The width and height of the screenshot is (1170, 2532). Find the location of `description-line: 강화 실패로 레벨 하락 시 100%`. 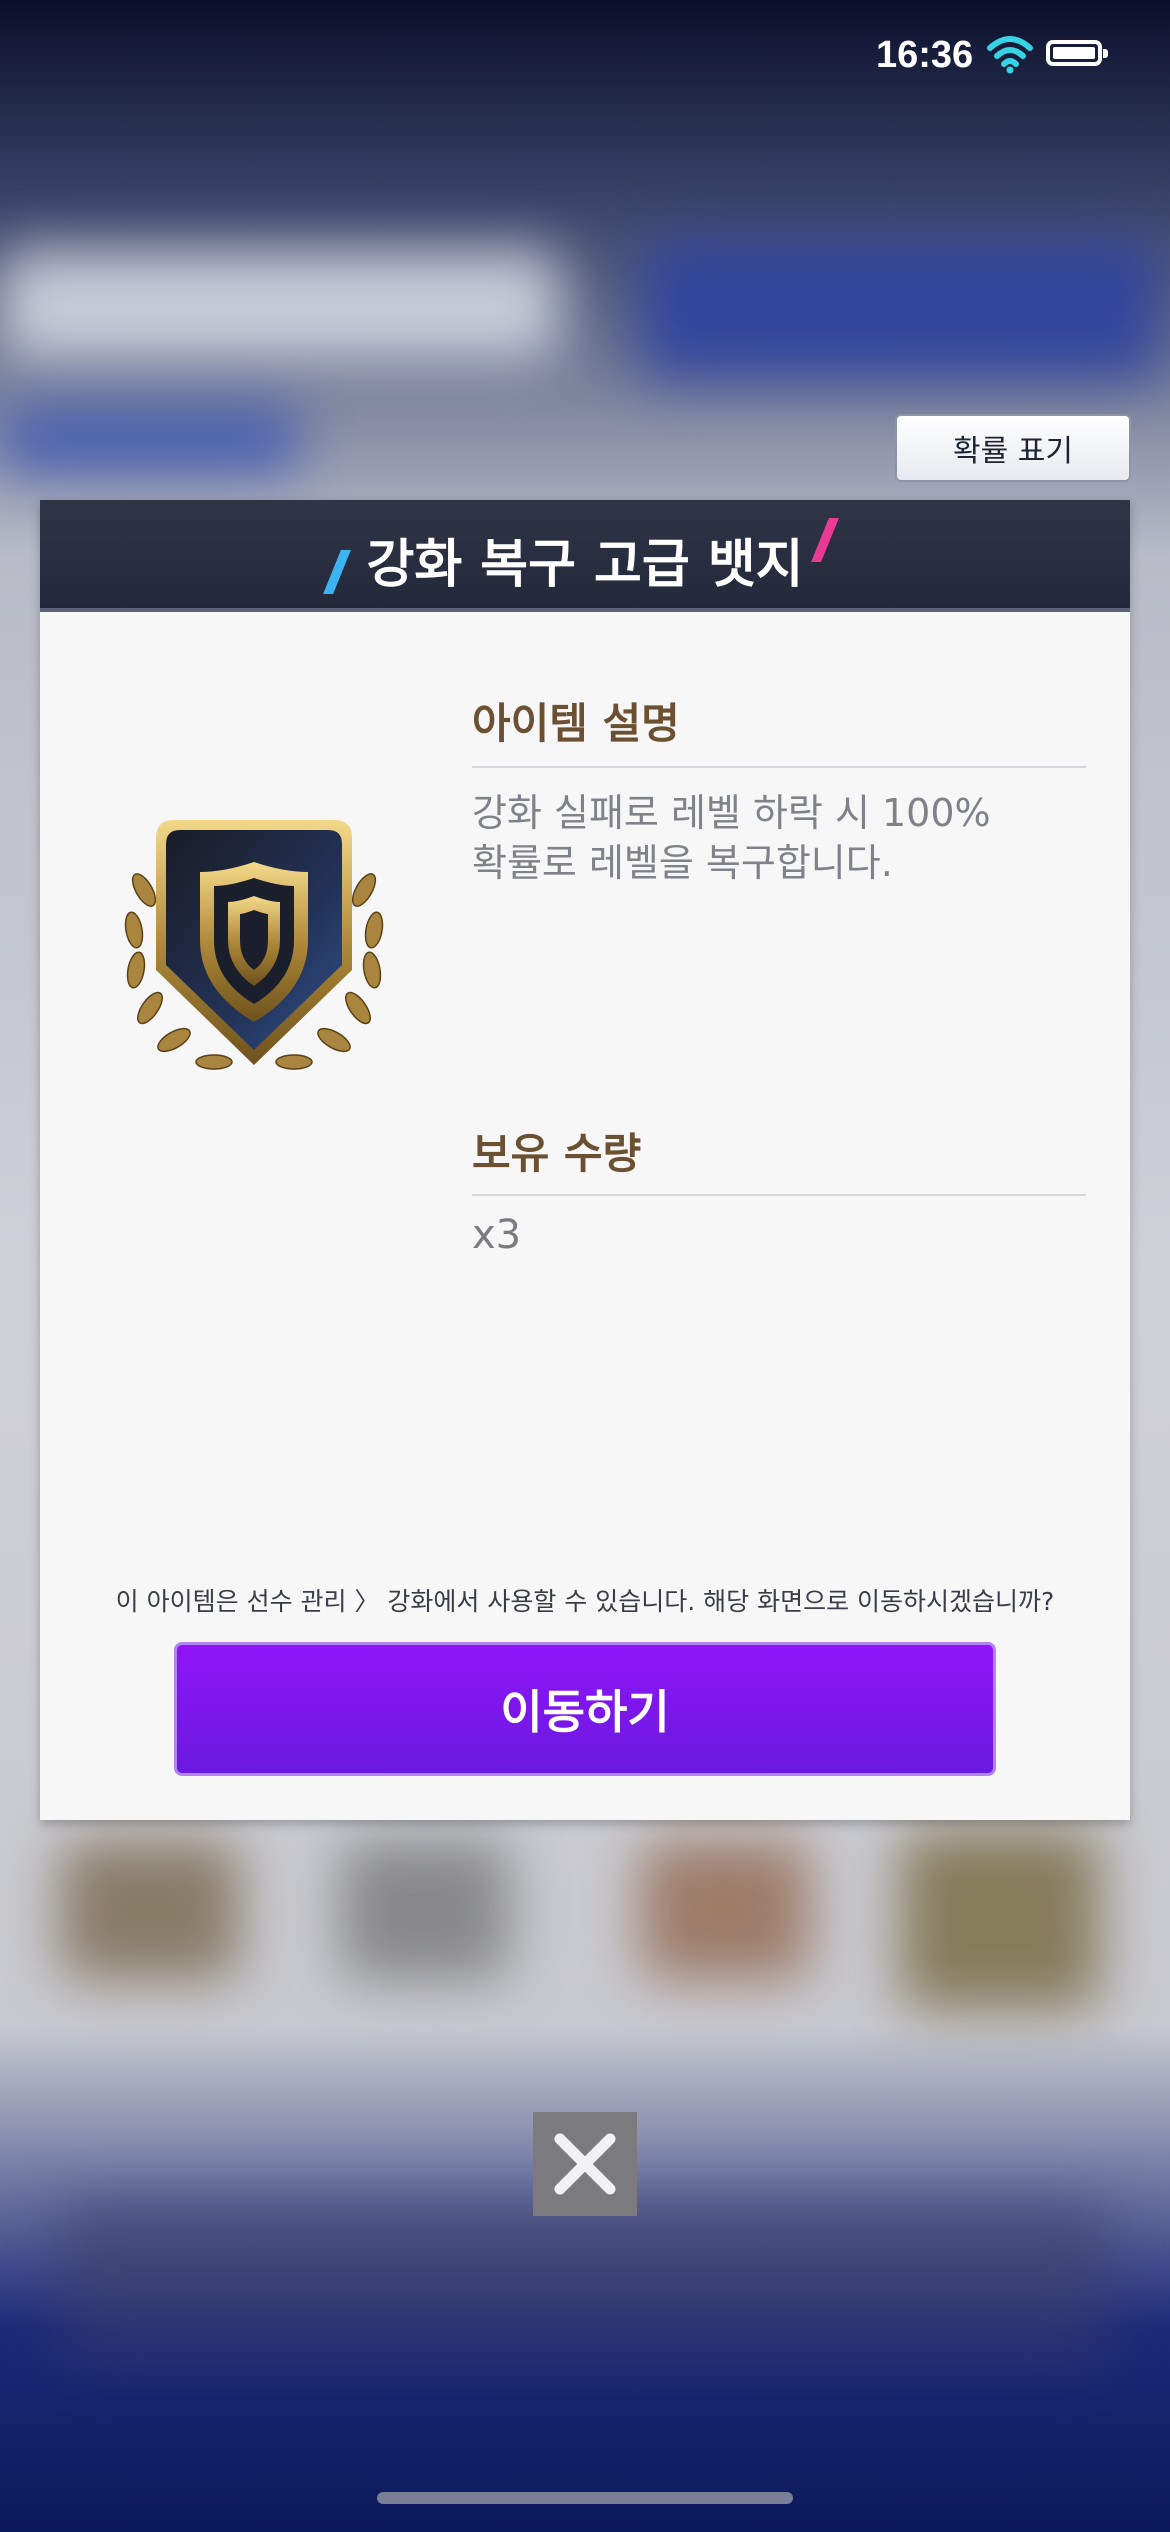

description-line: 강화 실패로 레벨 하락 시 100% is located at coordinates (731, 813).